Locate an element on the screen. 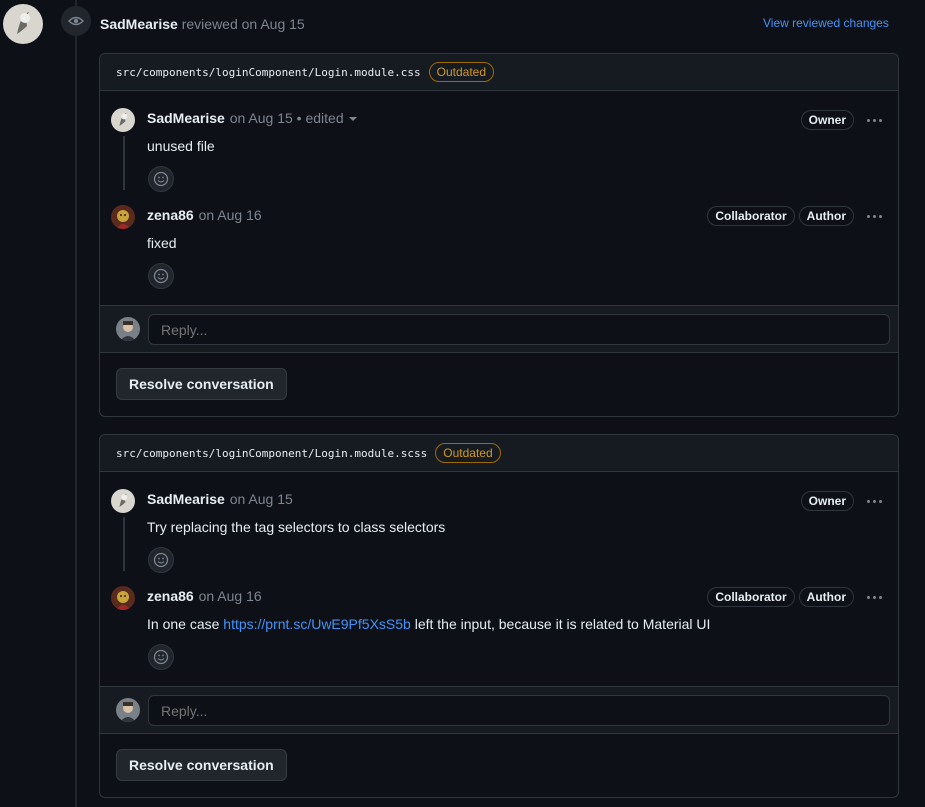  comment-header: SadMearise on Aug 15 • edited is located at coordinates (252, 118).